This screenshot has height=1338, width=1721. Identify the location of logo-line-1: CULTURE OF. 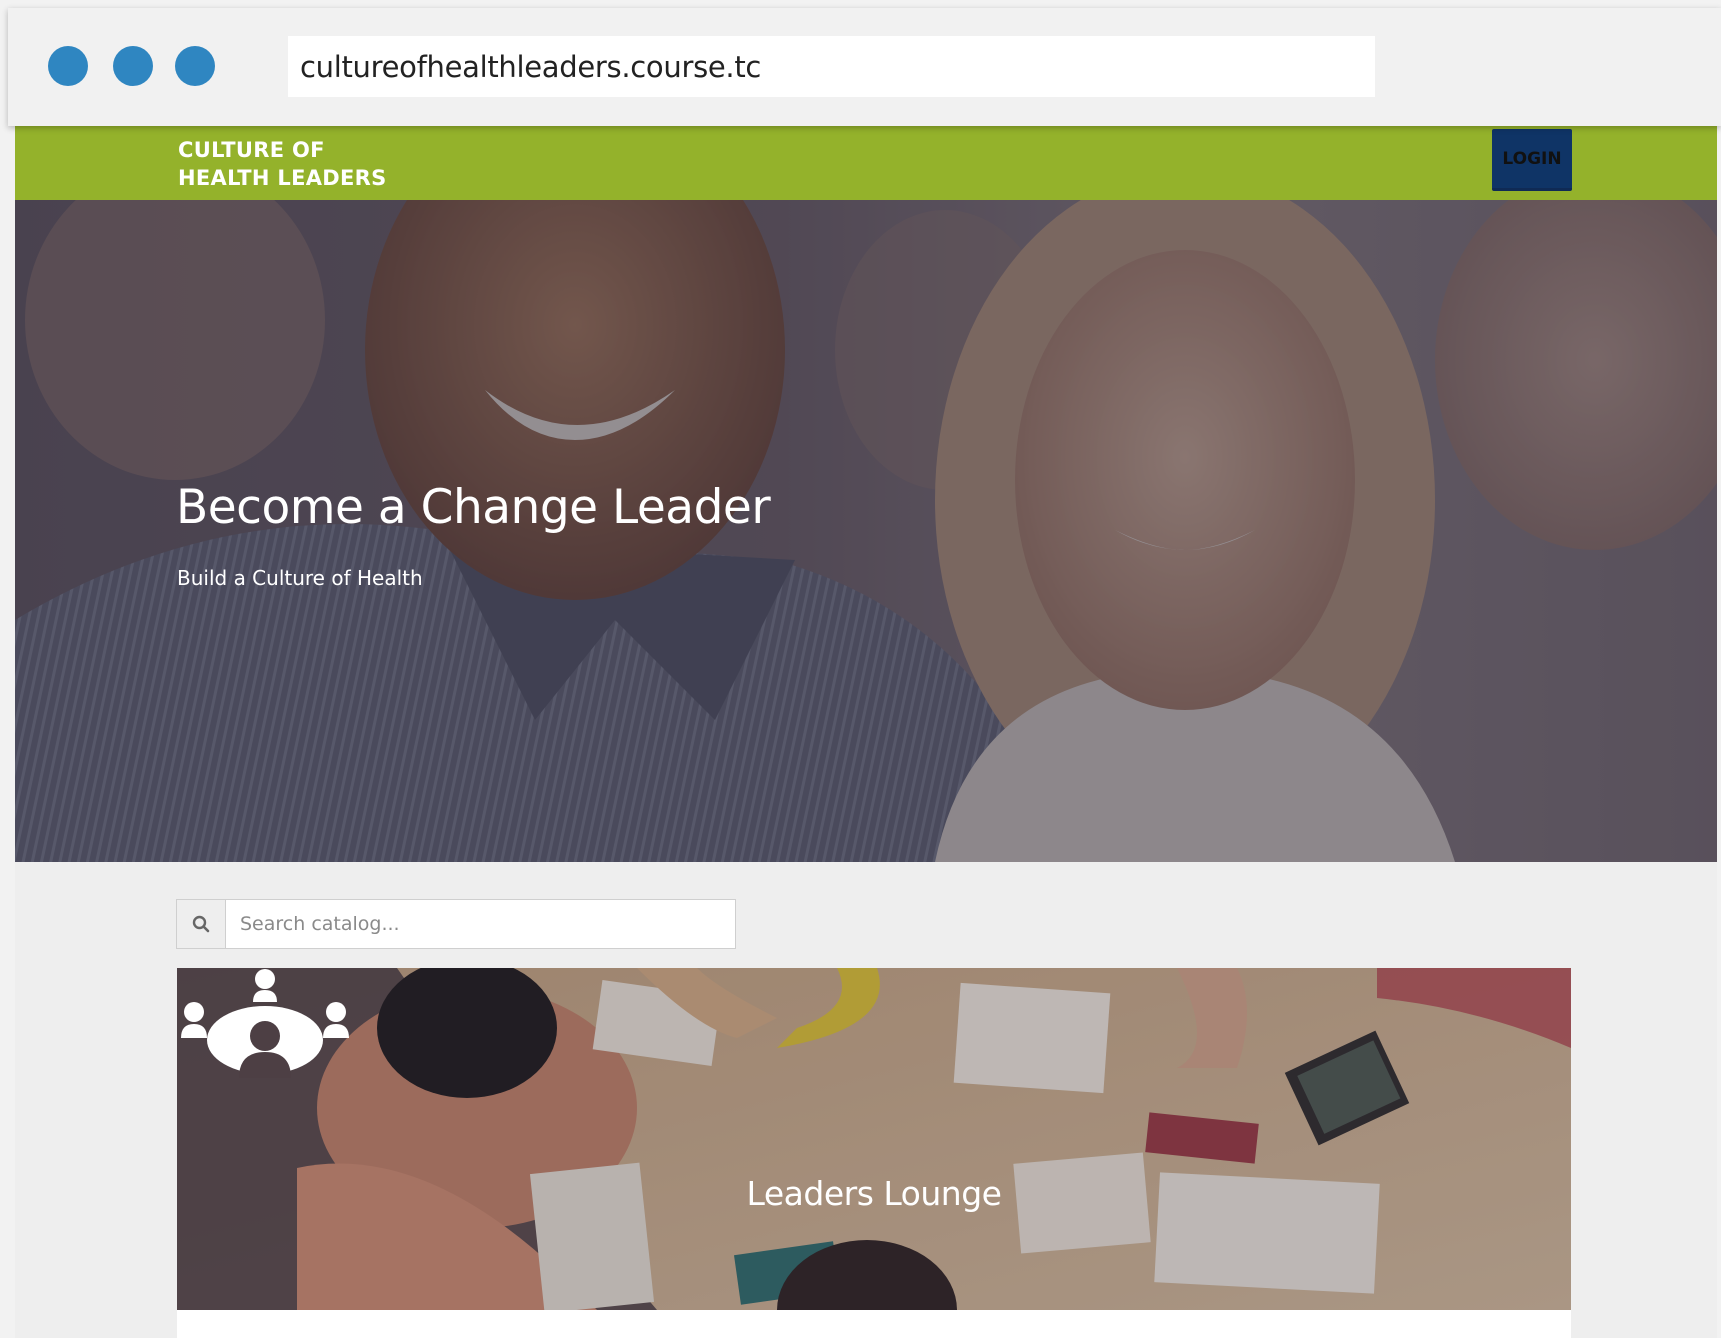
(251, 150).